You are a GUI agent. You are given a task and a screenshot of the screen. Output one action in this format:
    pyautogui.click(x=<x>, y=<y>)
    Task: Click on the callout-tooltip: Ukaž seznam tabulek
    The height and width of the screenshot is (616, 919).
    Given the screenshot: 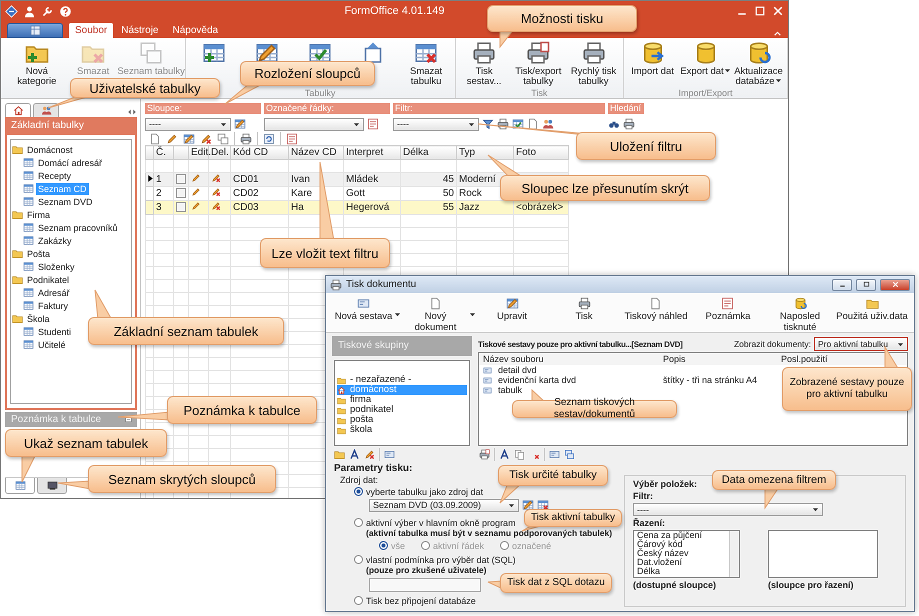 What is the action you would take?
    pyautogui.click(x=86, y=443)
    